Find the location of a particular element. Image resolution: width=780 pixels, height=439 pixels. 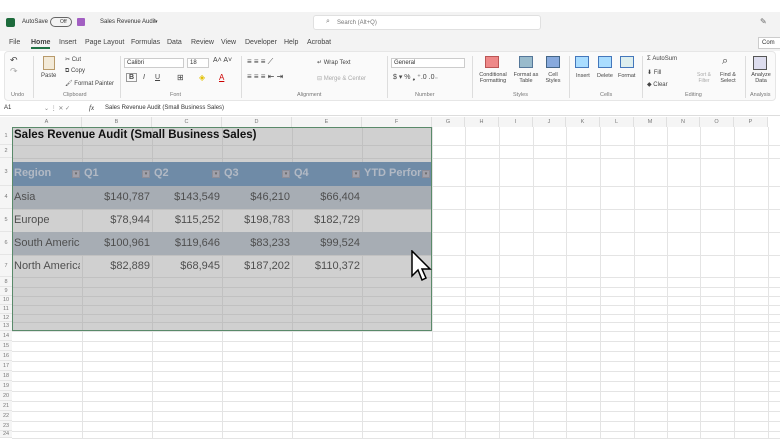

comments-button: Com is located at coordinates (769, 43).